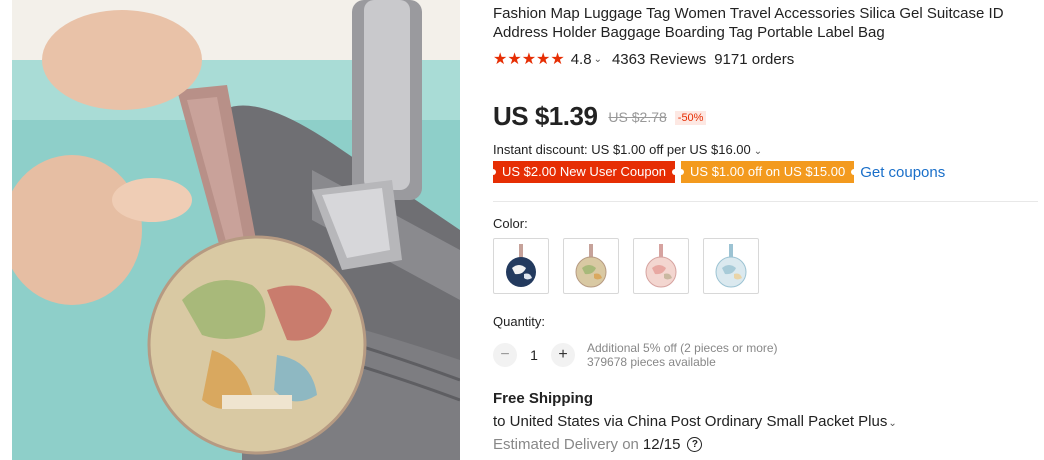 This screenshot has width=1044, height=460. I want to click on pieces-available: 379678 pieces available, so click(651, 362).